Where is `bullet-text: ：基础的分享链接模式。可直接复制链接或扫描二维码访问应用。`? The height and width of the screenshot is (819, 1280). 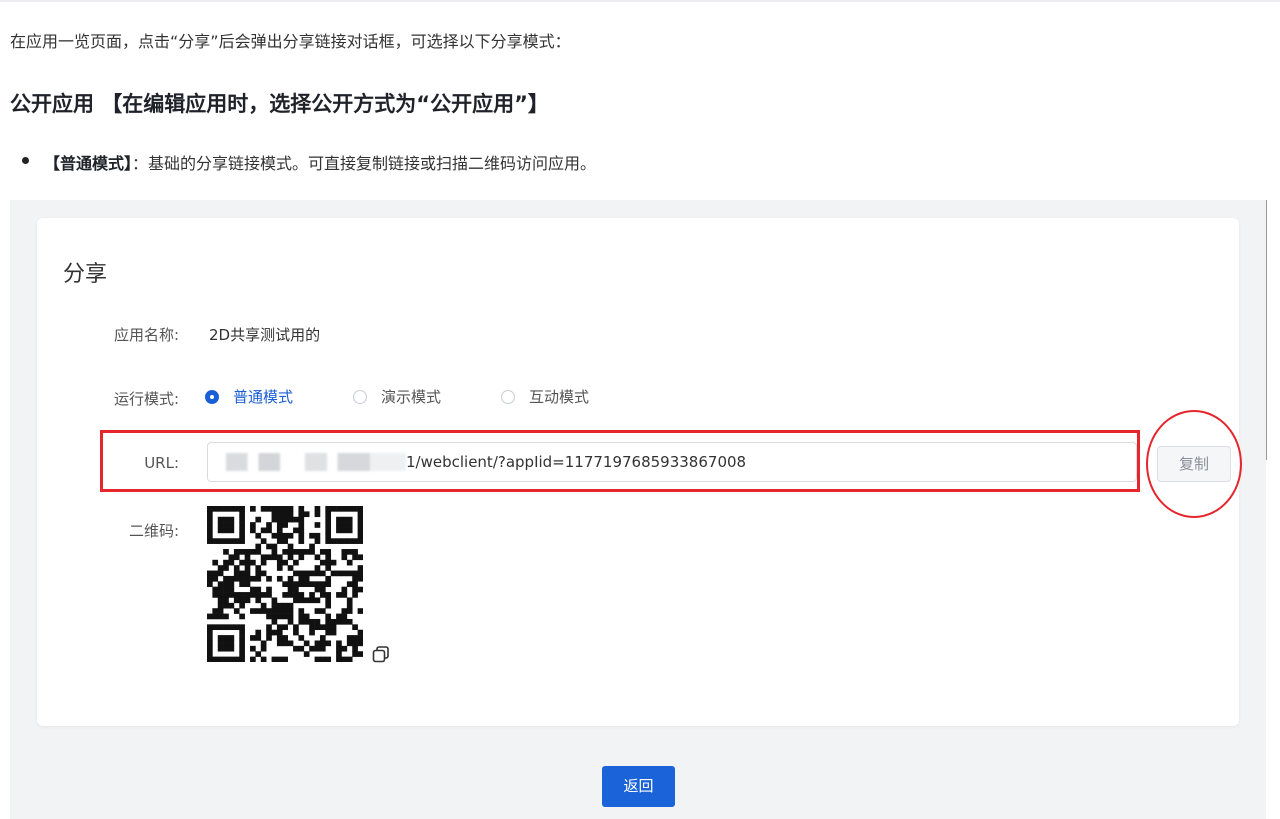 bullet-text: ：基础的分享链接模式。可直接复制链接或扫描二维码访问应用。 is located at coordinates (364, 163).